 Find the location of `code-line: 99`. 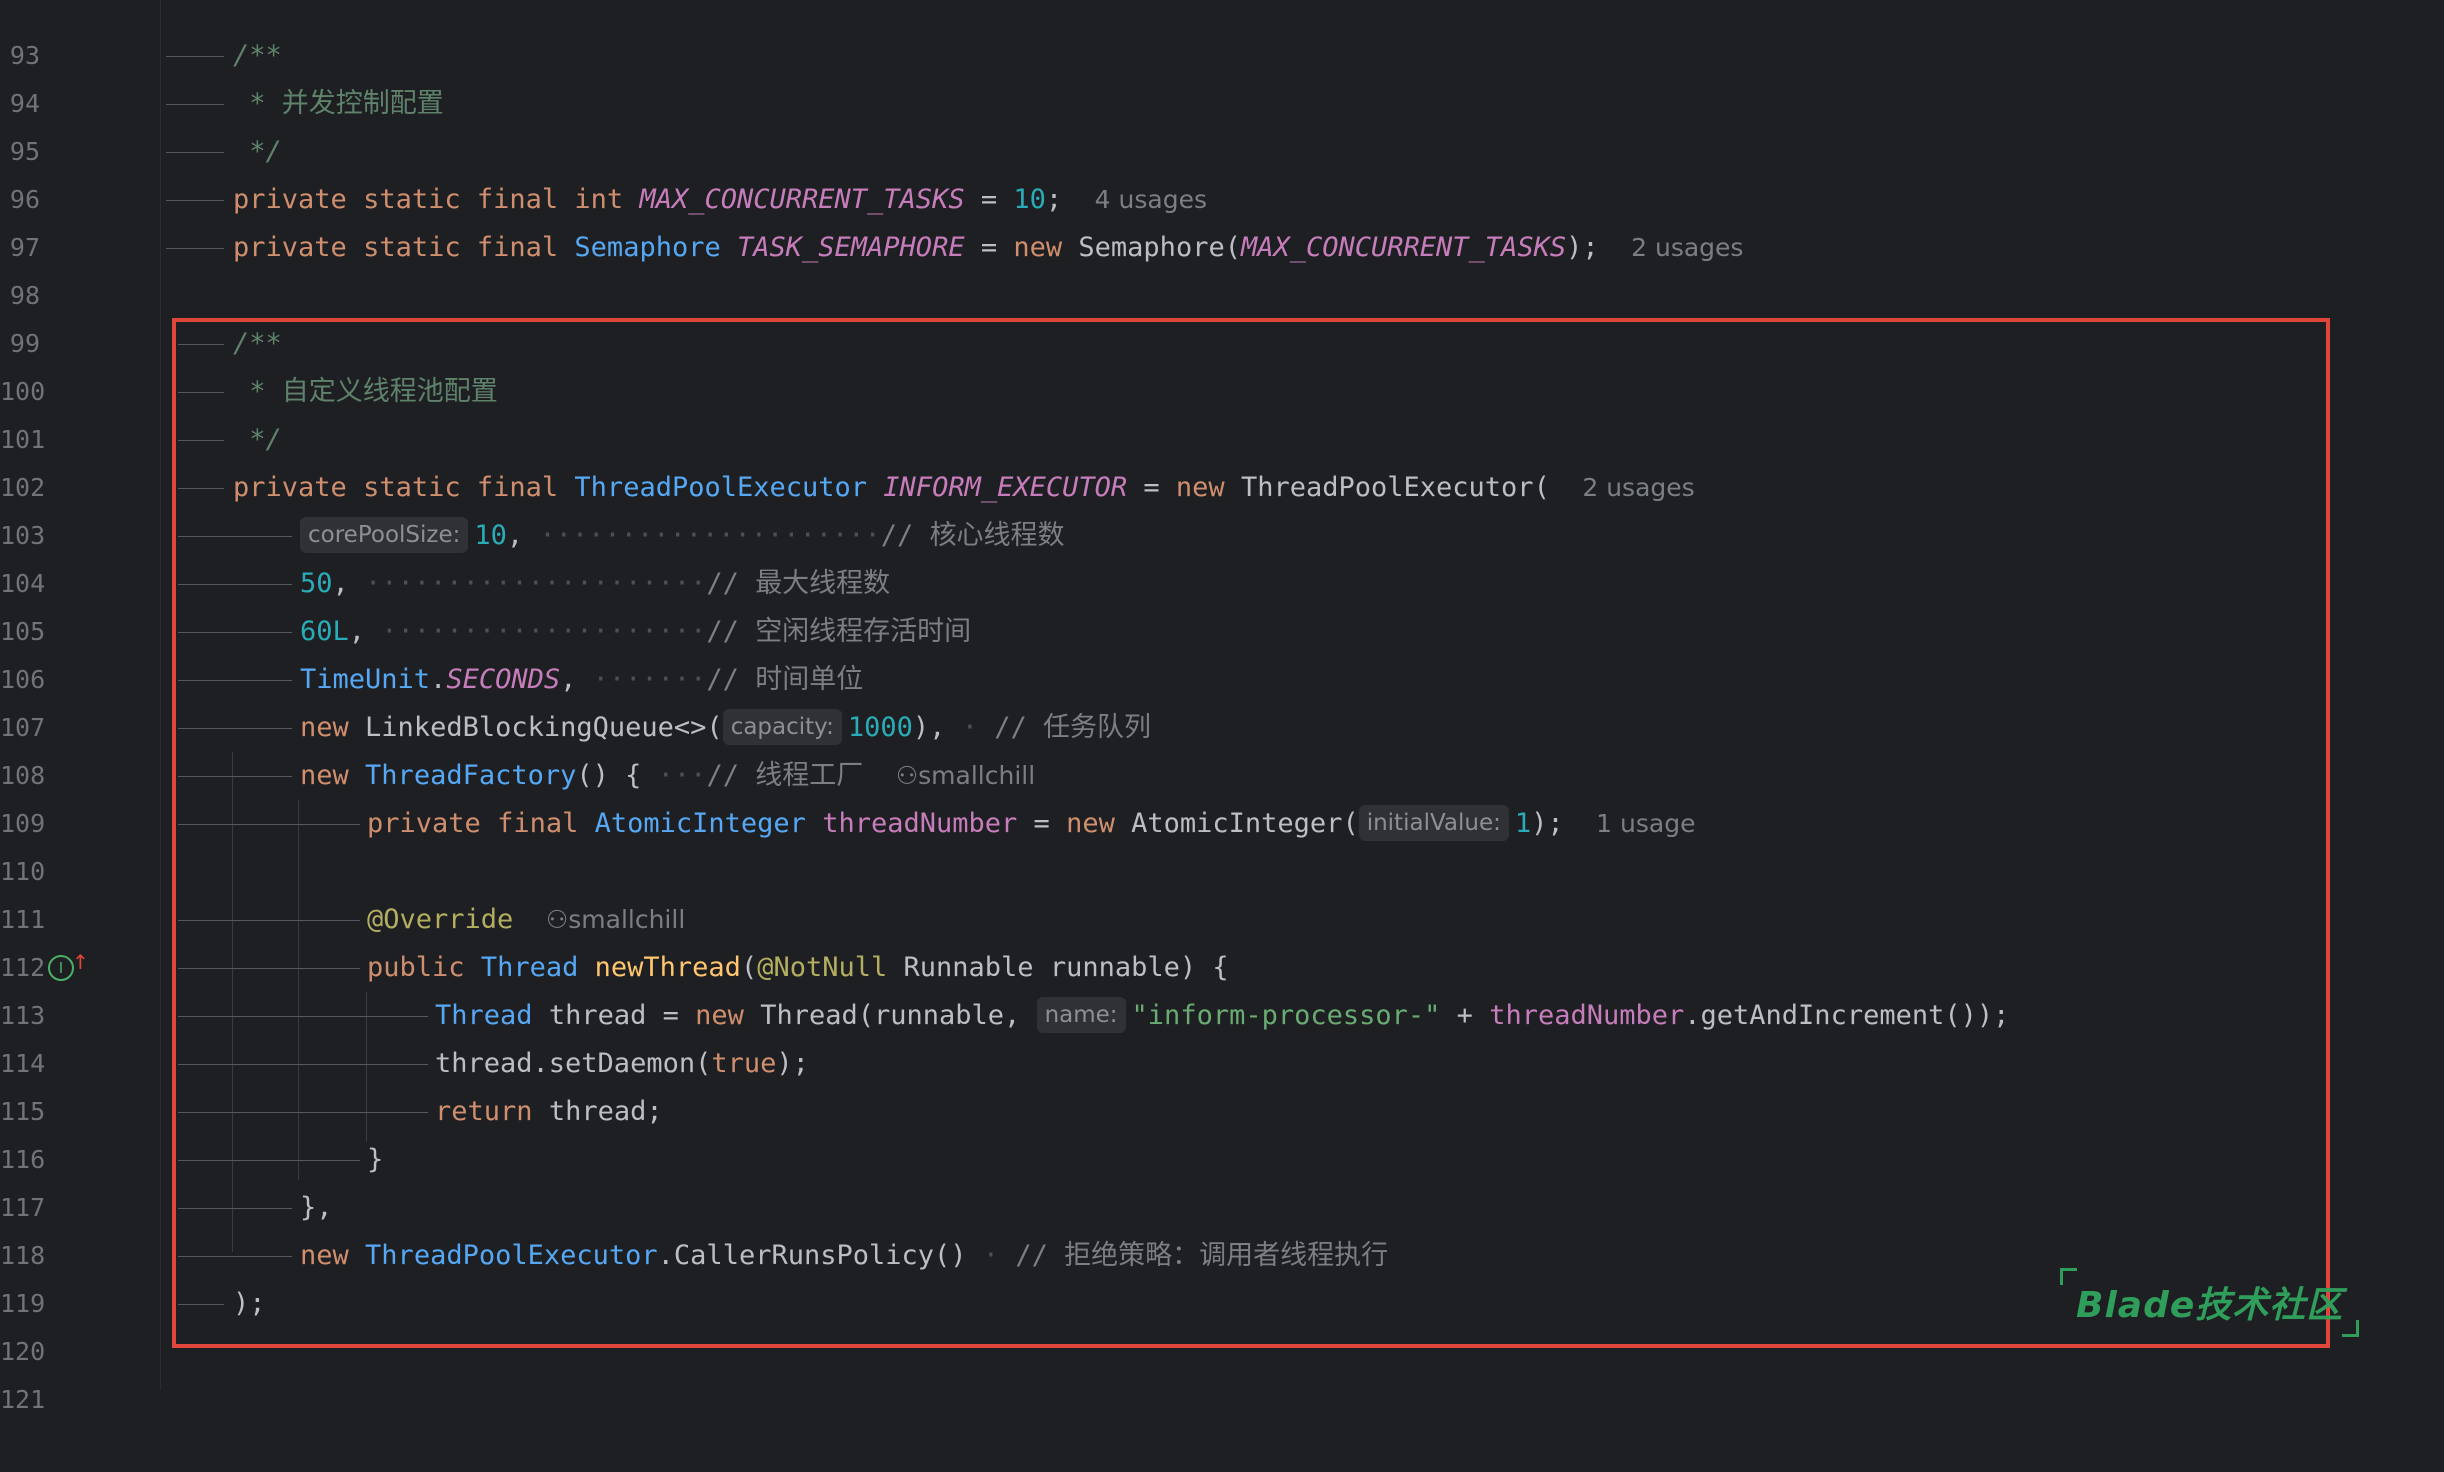

code-line: 99 is located at coordinates (1222, 315).